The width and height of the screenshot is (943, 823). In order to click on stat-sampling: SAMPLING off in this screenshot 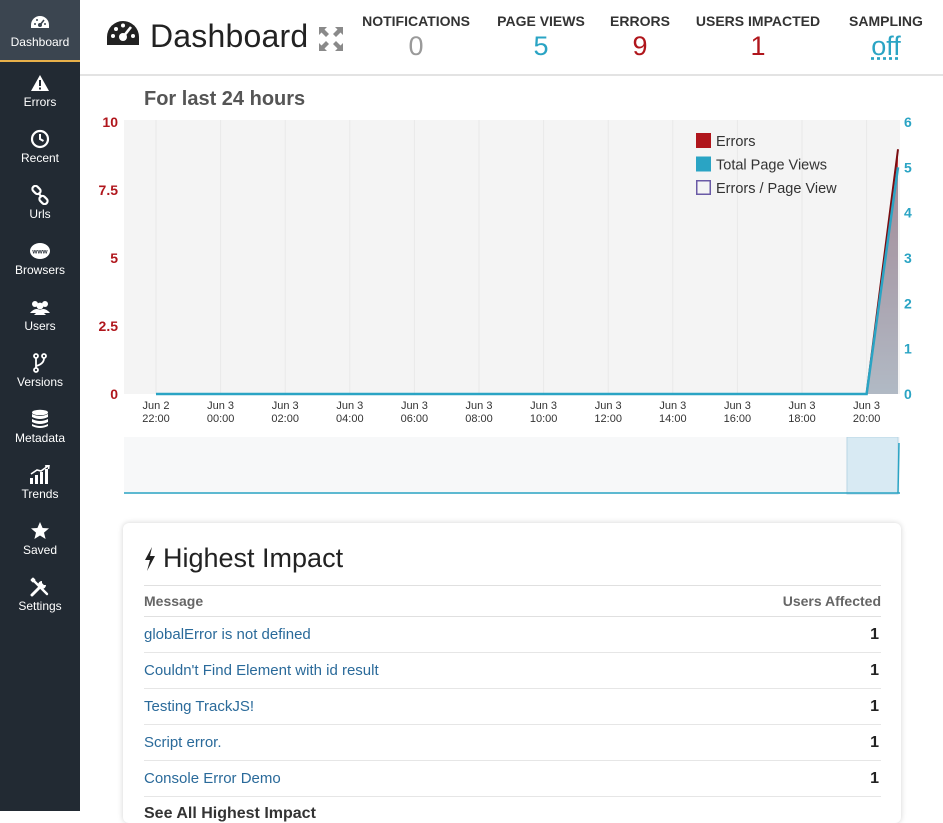, I will do `click(886, 37)`.